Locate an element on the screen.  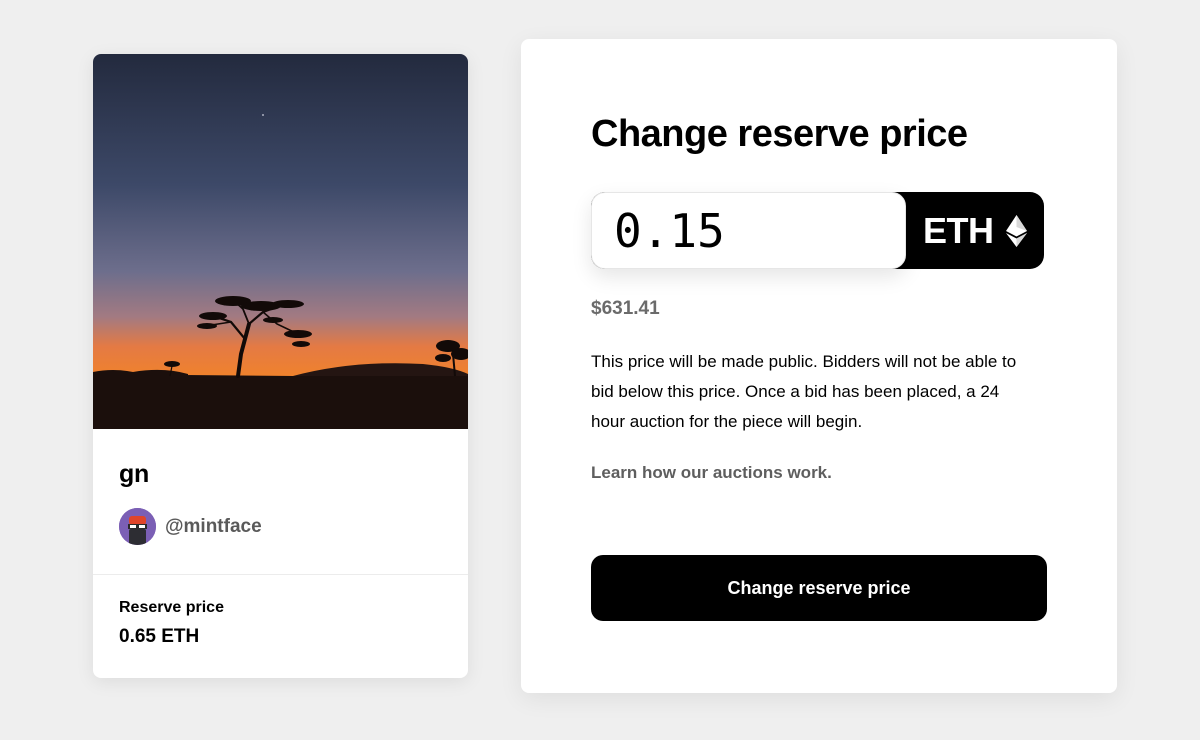
nft-title: gn is located at coordinates (134, 474).